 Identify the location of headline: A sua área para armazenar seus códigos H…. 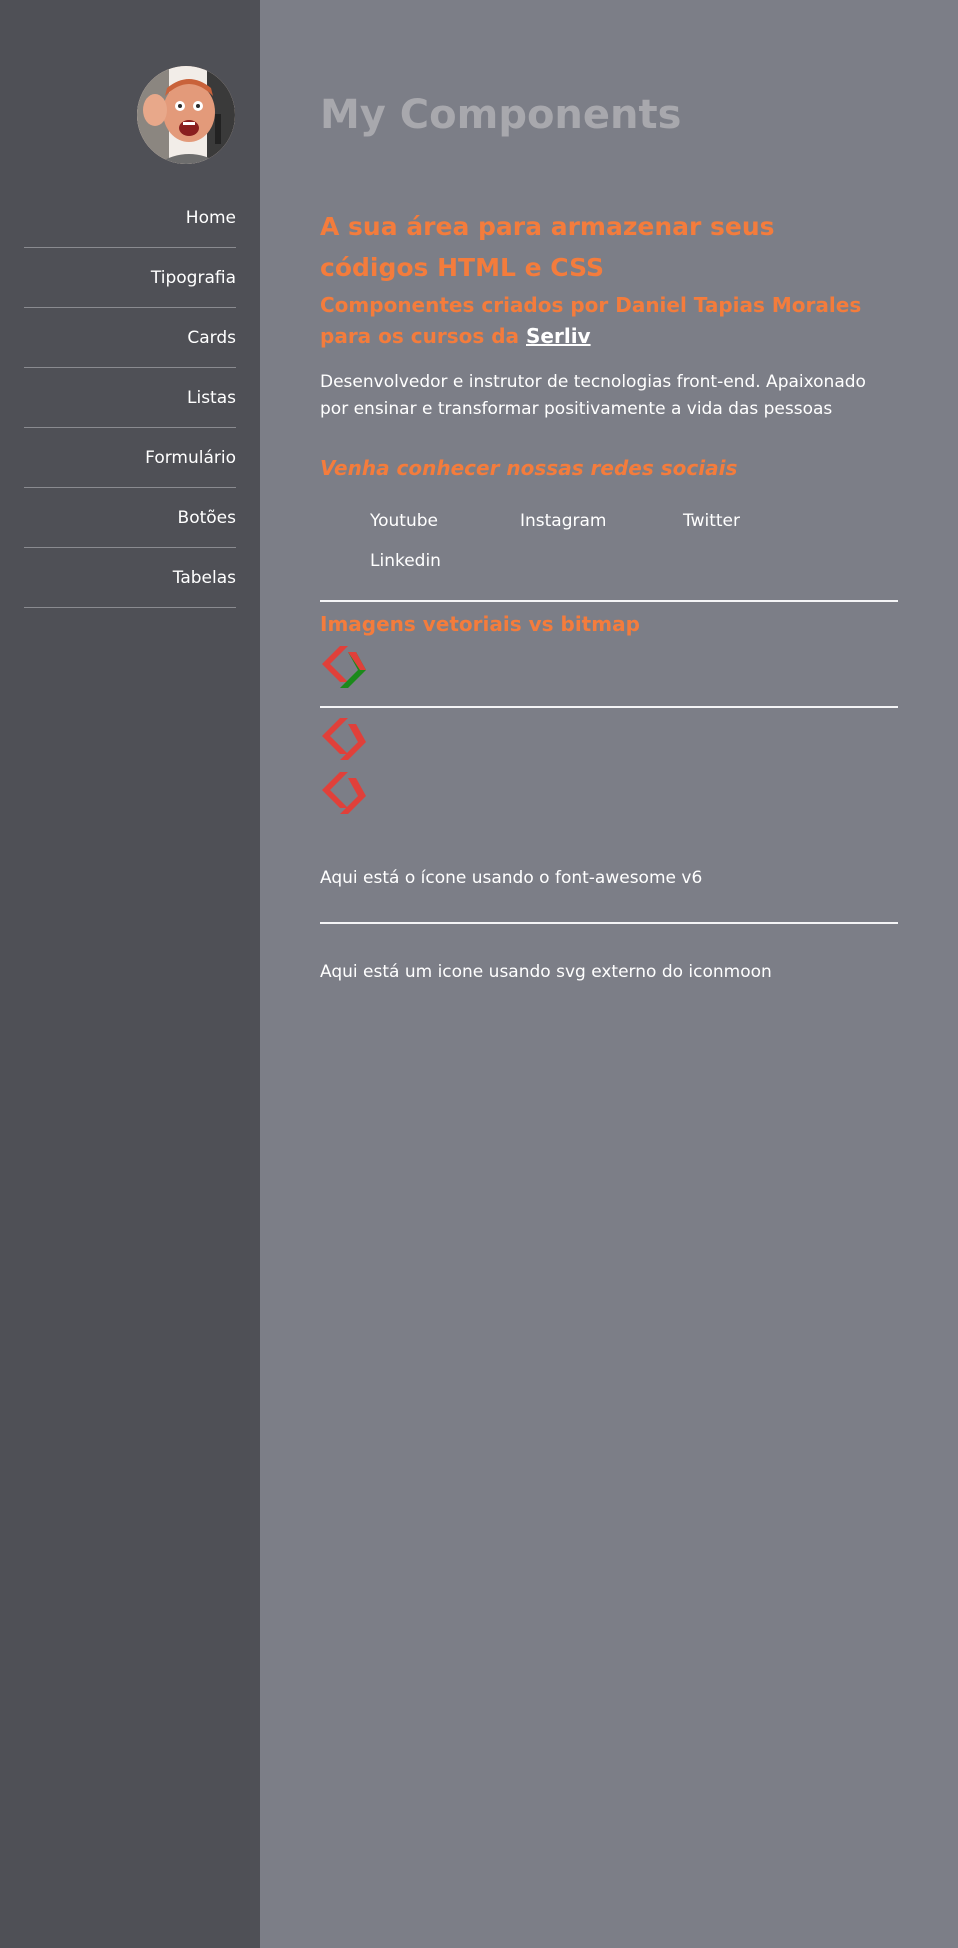
(547, 247).